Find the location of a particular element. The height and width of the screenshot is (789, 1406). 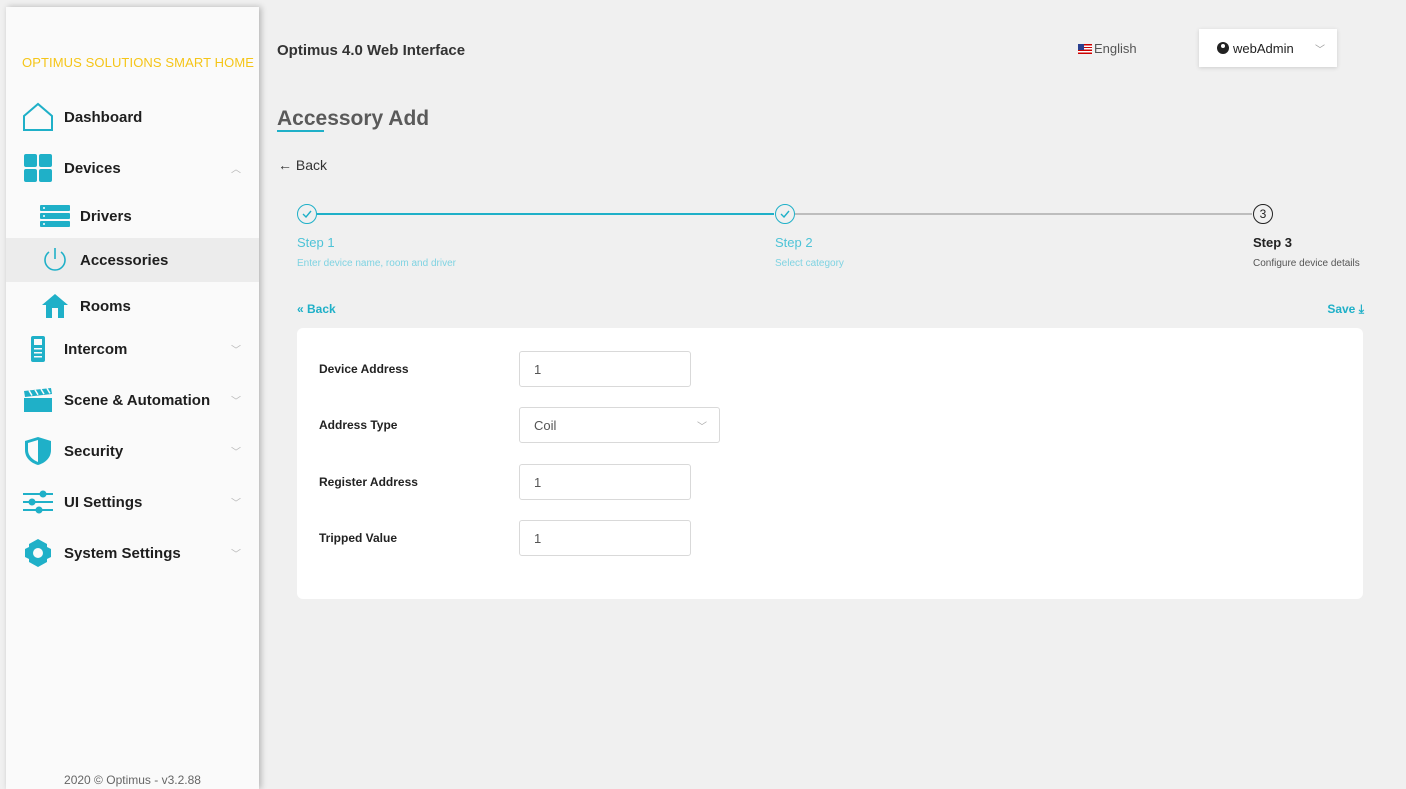

sidebar-item-system-settings: System Settings ﹀ is located at coordinates (132, 553).